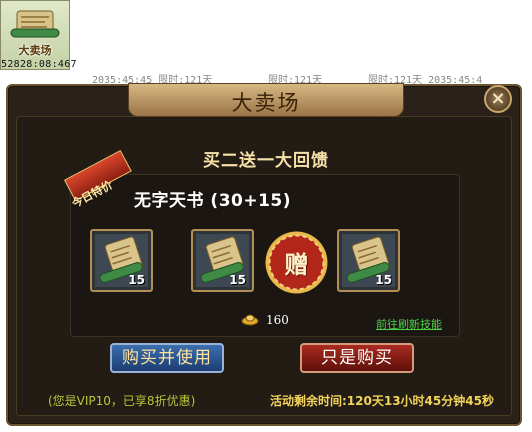 The width and height of the screenshot is (532, 432). I want to click on shop-thumbnail: 大卖场 52828:08:467, so click(38, 35).